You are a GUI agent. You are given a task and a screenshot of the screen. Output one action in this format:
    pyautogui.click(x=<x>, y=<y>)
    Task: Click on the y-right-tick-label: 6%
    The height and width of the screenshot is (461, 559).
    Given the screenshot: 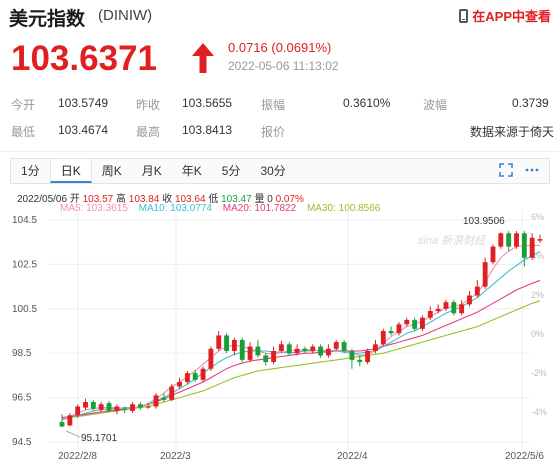 What is the action you would take?
    pyautogui.click(x=537, y=217)
    